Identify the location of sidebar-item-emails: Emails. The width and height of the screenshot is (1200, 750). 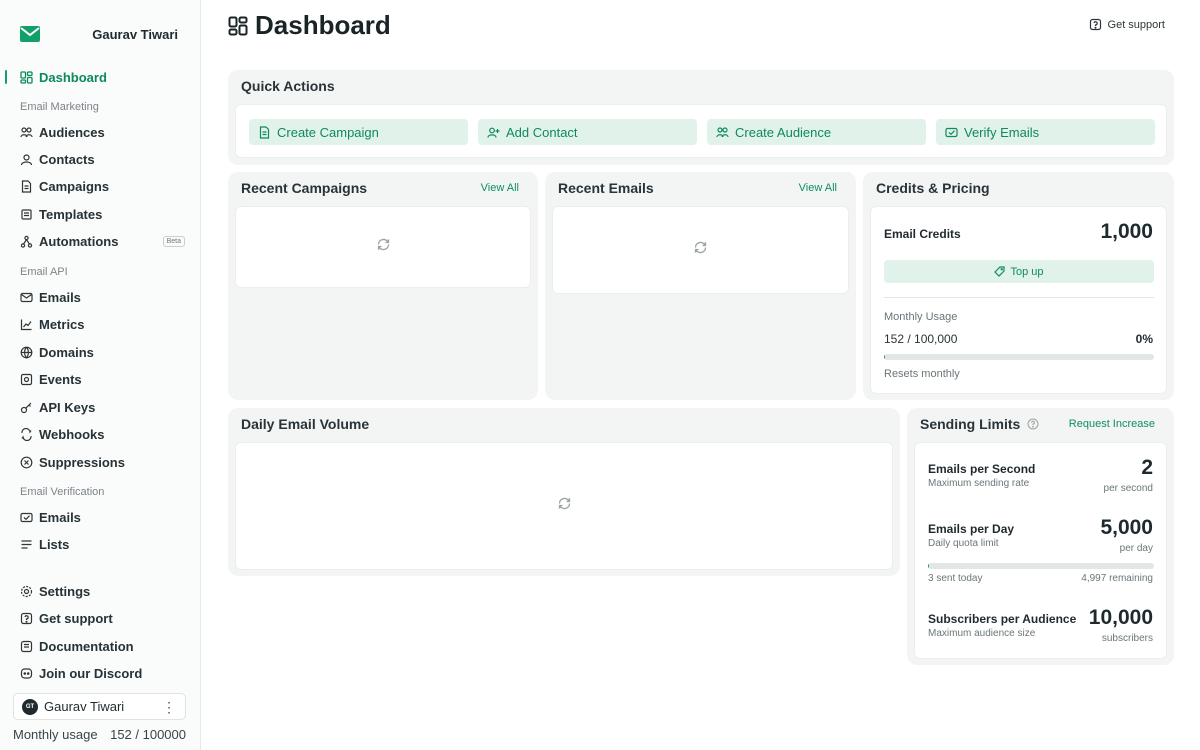
(100, 297).